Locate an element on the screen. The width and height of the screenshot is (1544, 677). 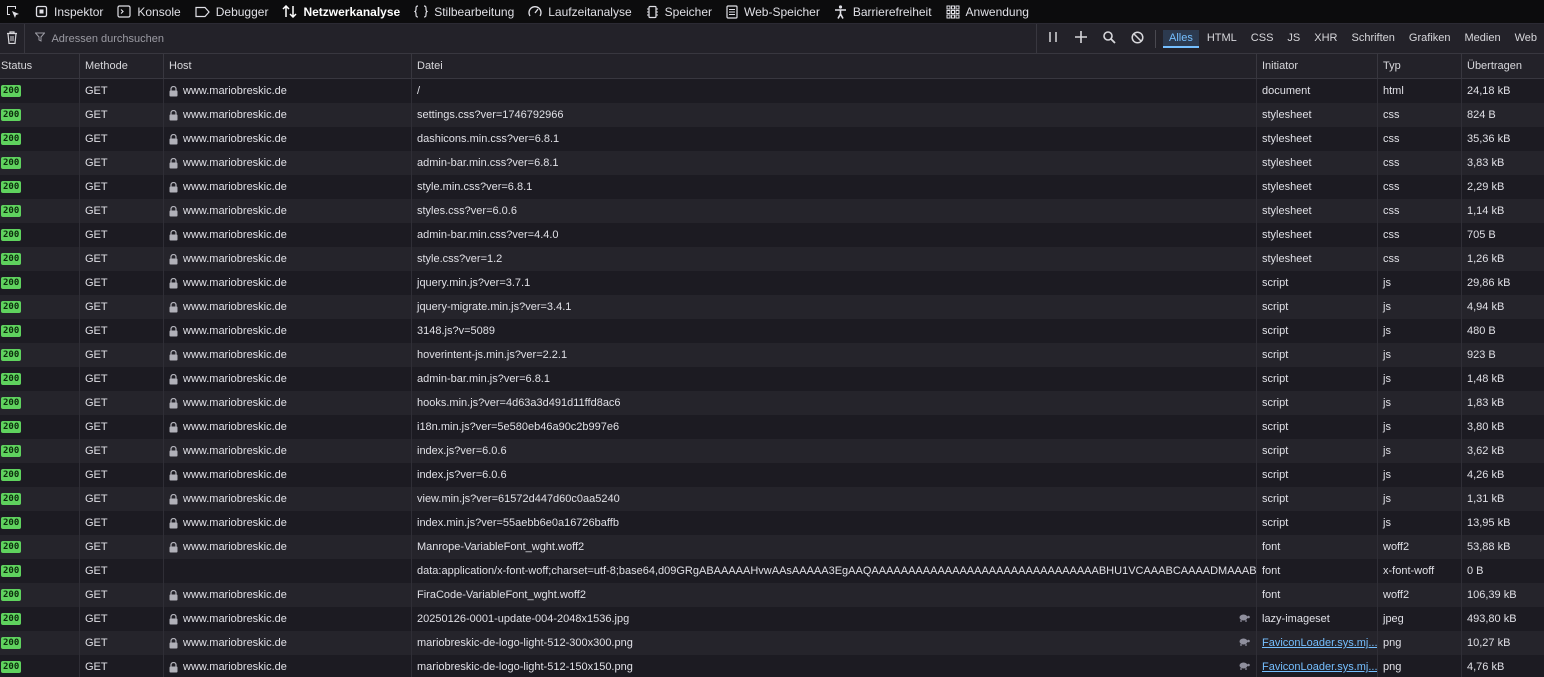
tab-konsole: Konsole is located at coordinates (149, 12).